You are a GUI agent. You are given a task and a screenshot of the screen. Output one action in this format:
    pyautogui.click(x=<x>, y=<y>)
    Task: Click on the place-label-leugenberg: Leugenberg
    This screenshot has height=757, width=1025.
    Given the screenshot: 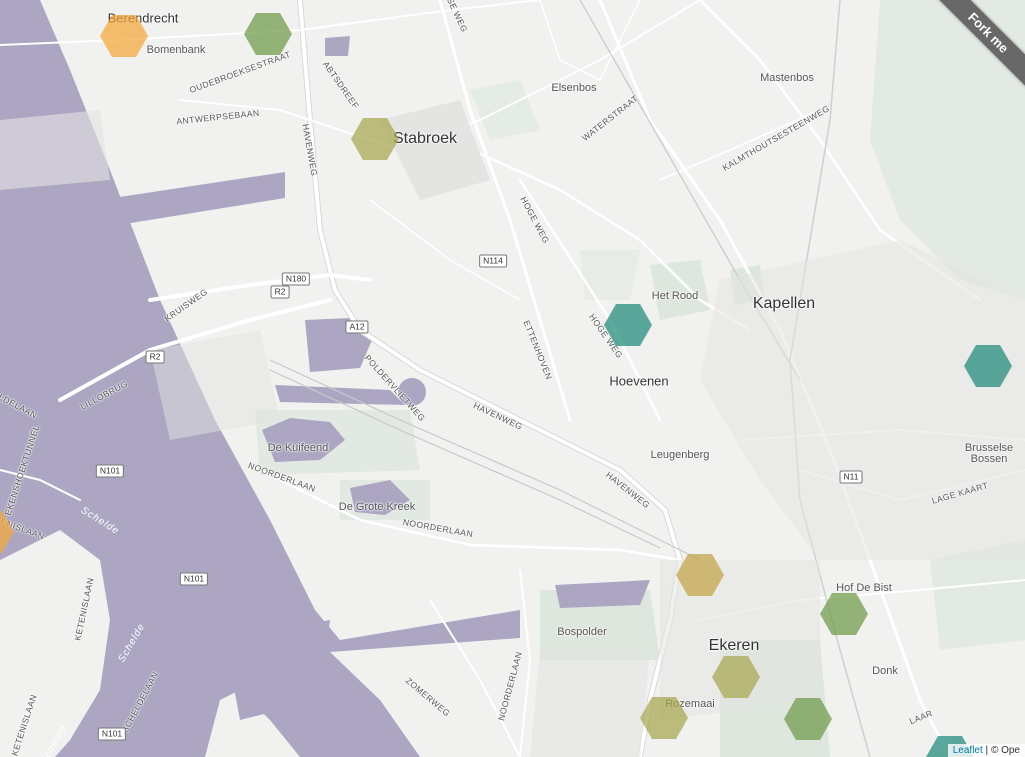 What is the action you would take?
    pyautogui.click(x=680, y=455)
    